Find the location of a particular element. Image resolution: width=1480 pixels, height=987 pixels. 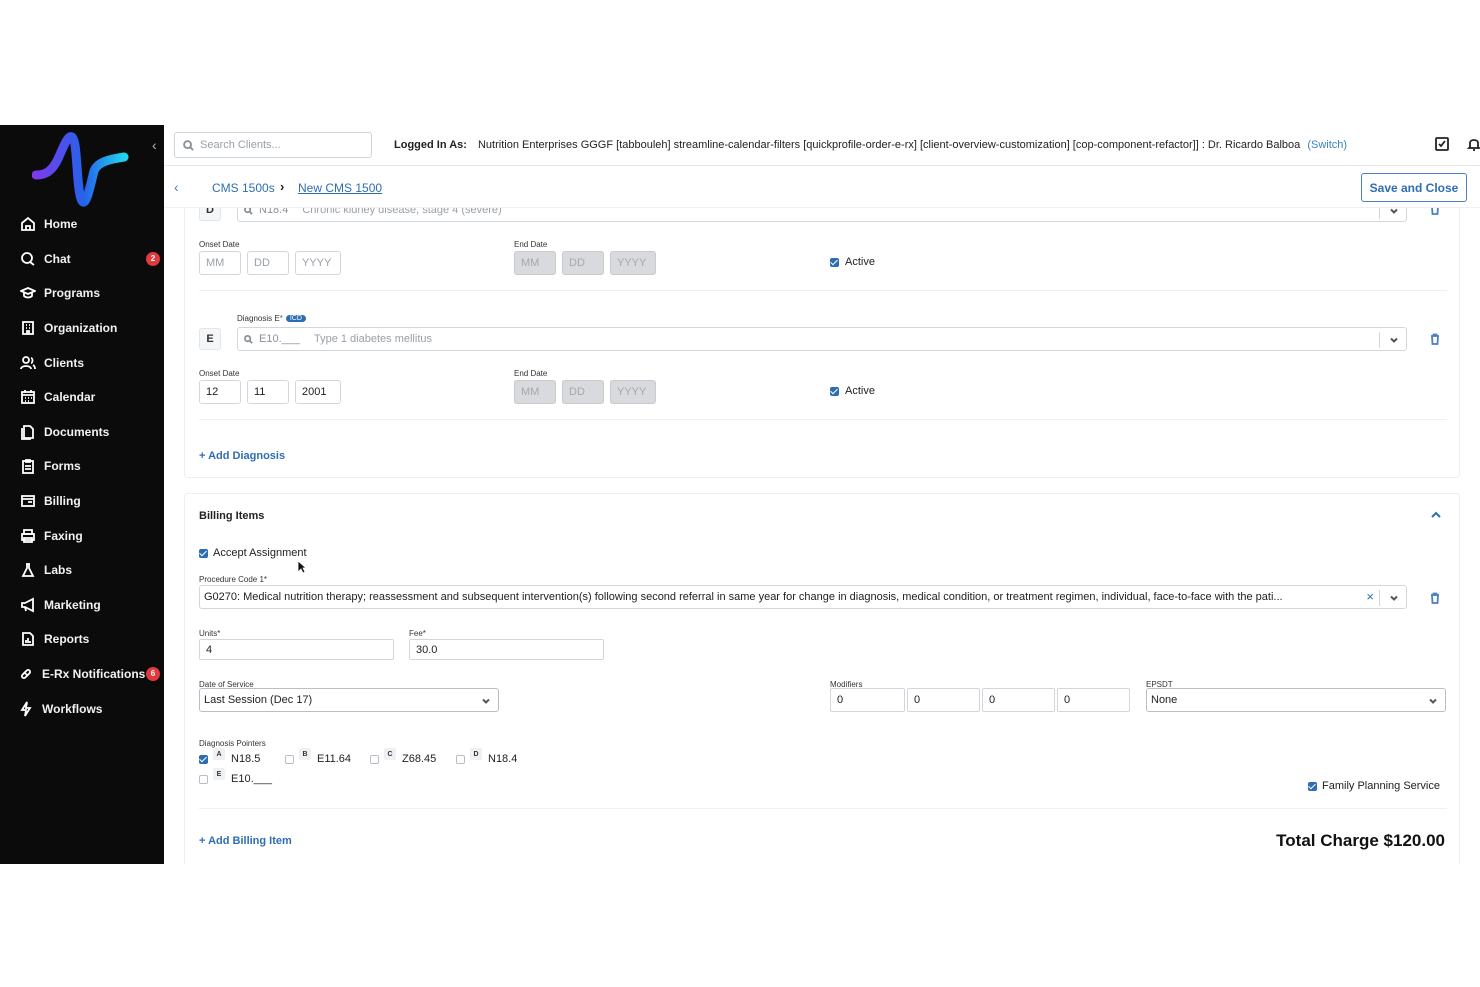

collapse-sidebar-icon: ‹ is located at coordinates (154, 145).